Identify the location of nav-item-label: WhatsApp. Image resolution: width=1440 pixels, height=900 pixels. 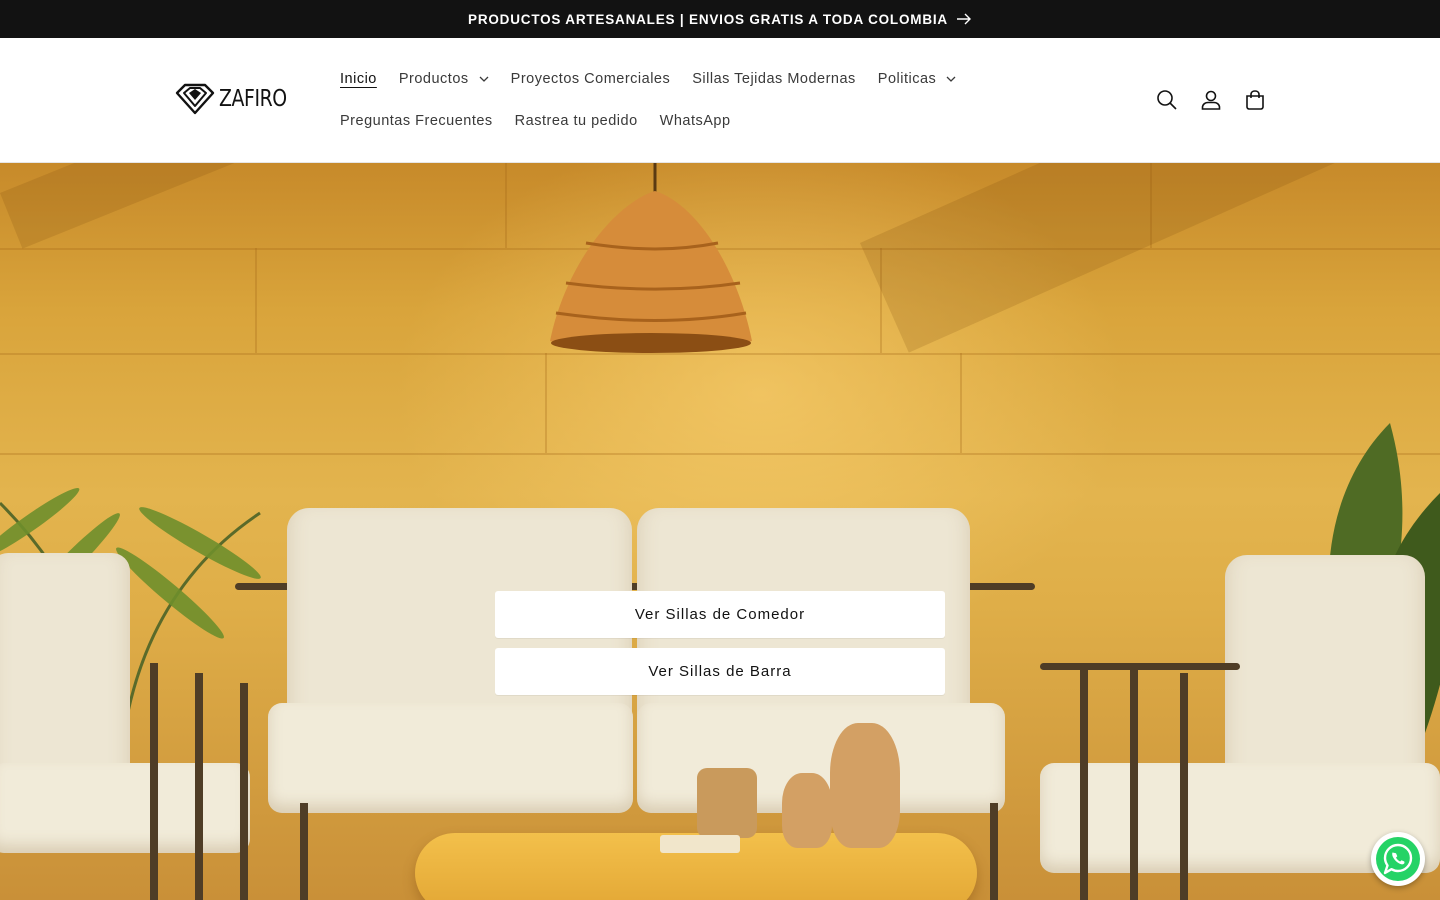
(695, 121).